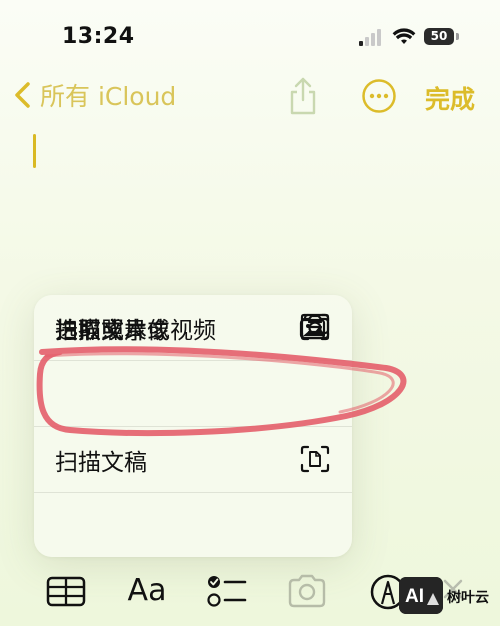 This screenshot has height=626, width=500. I want to click on done-button: 完成, so click(450, 98).